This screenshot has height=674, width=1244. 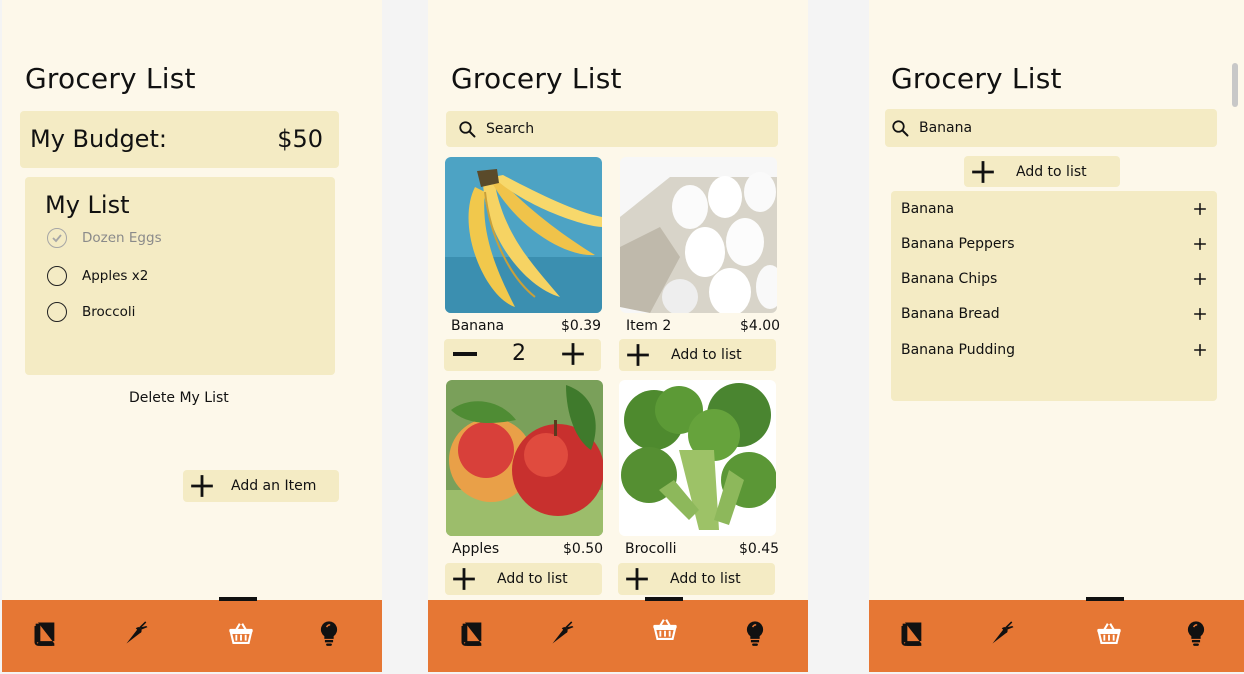 What do you see at coordinates (583, 549) in the screenshot?
I see `product-price: $0.50` at bounding box center [583, 549].